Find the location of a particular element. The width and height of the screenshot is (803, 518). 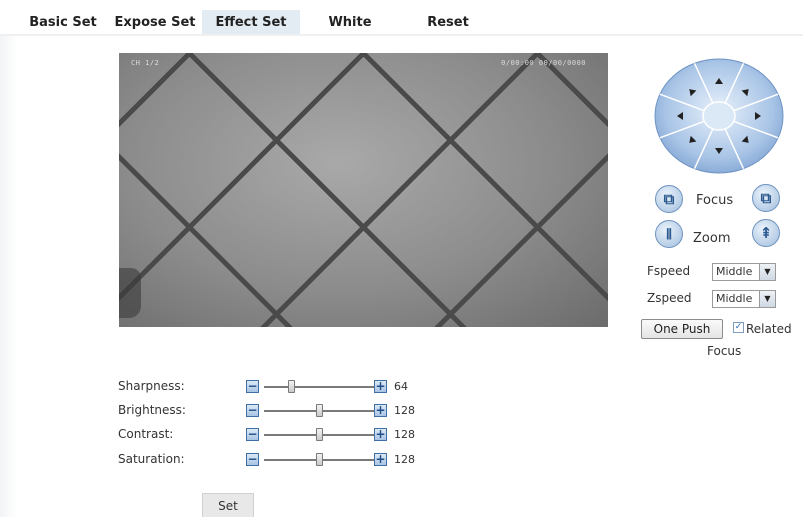

zspeed-label: Zspeed is located at coordinates (669, 298).